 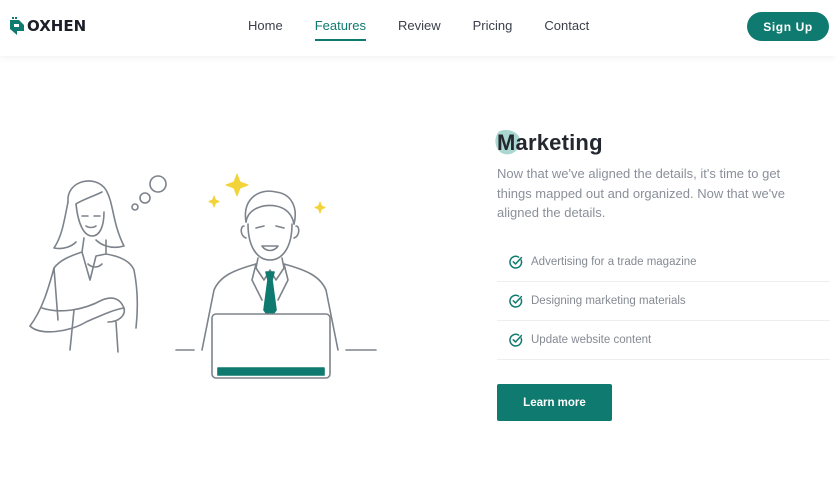 I want to click on brand-name: OXHEN, so click(x=57, y=26).